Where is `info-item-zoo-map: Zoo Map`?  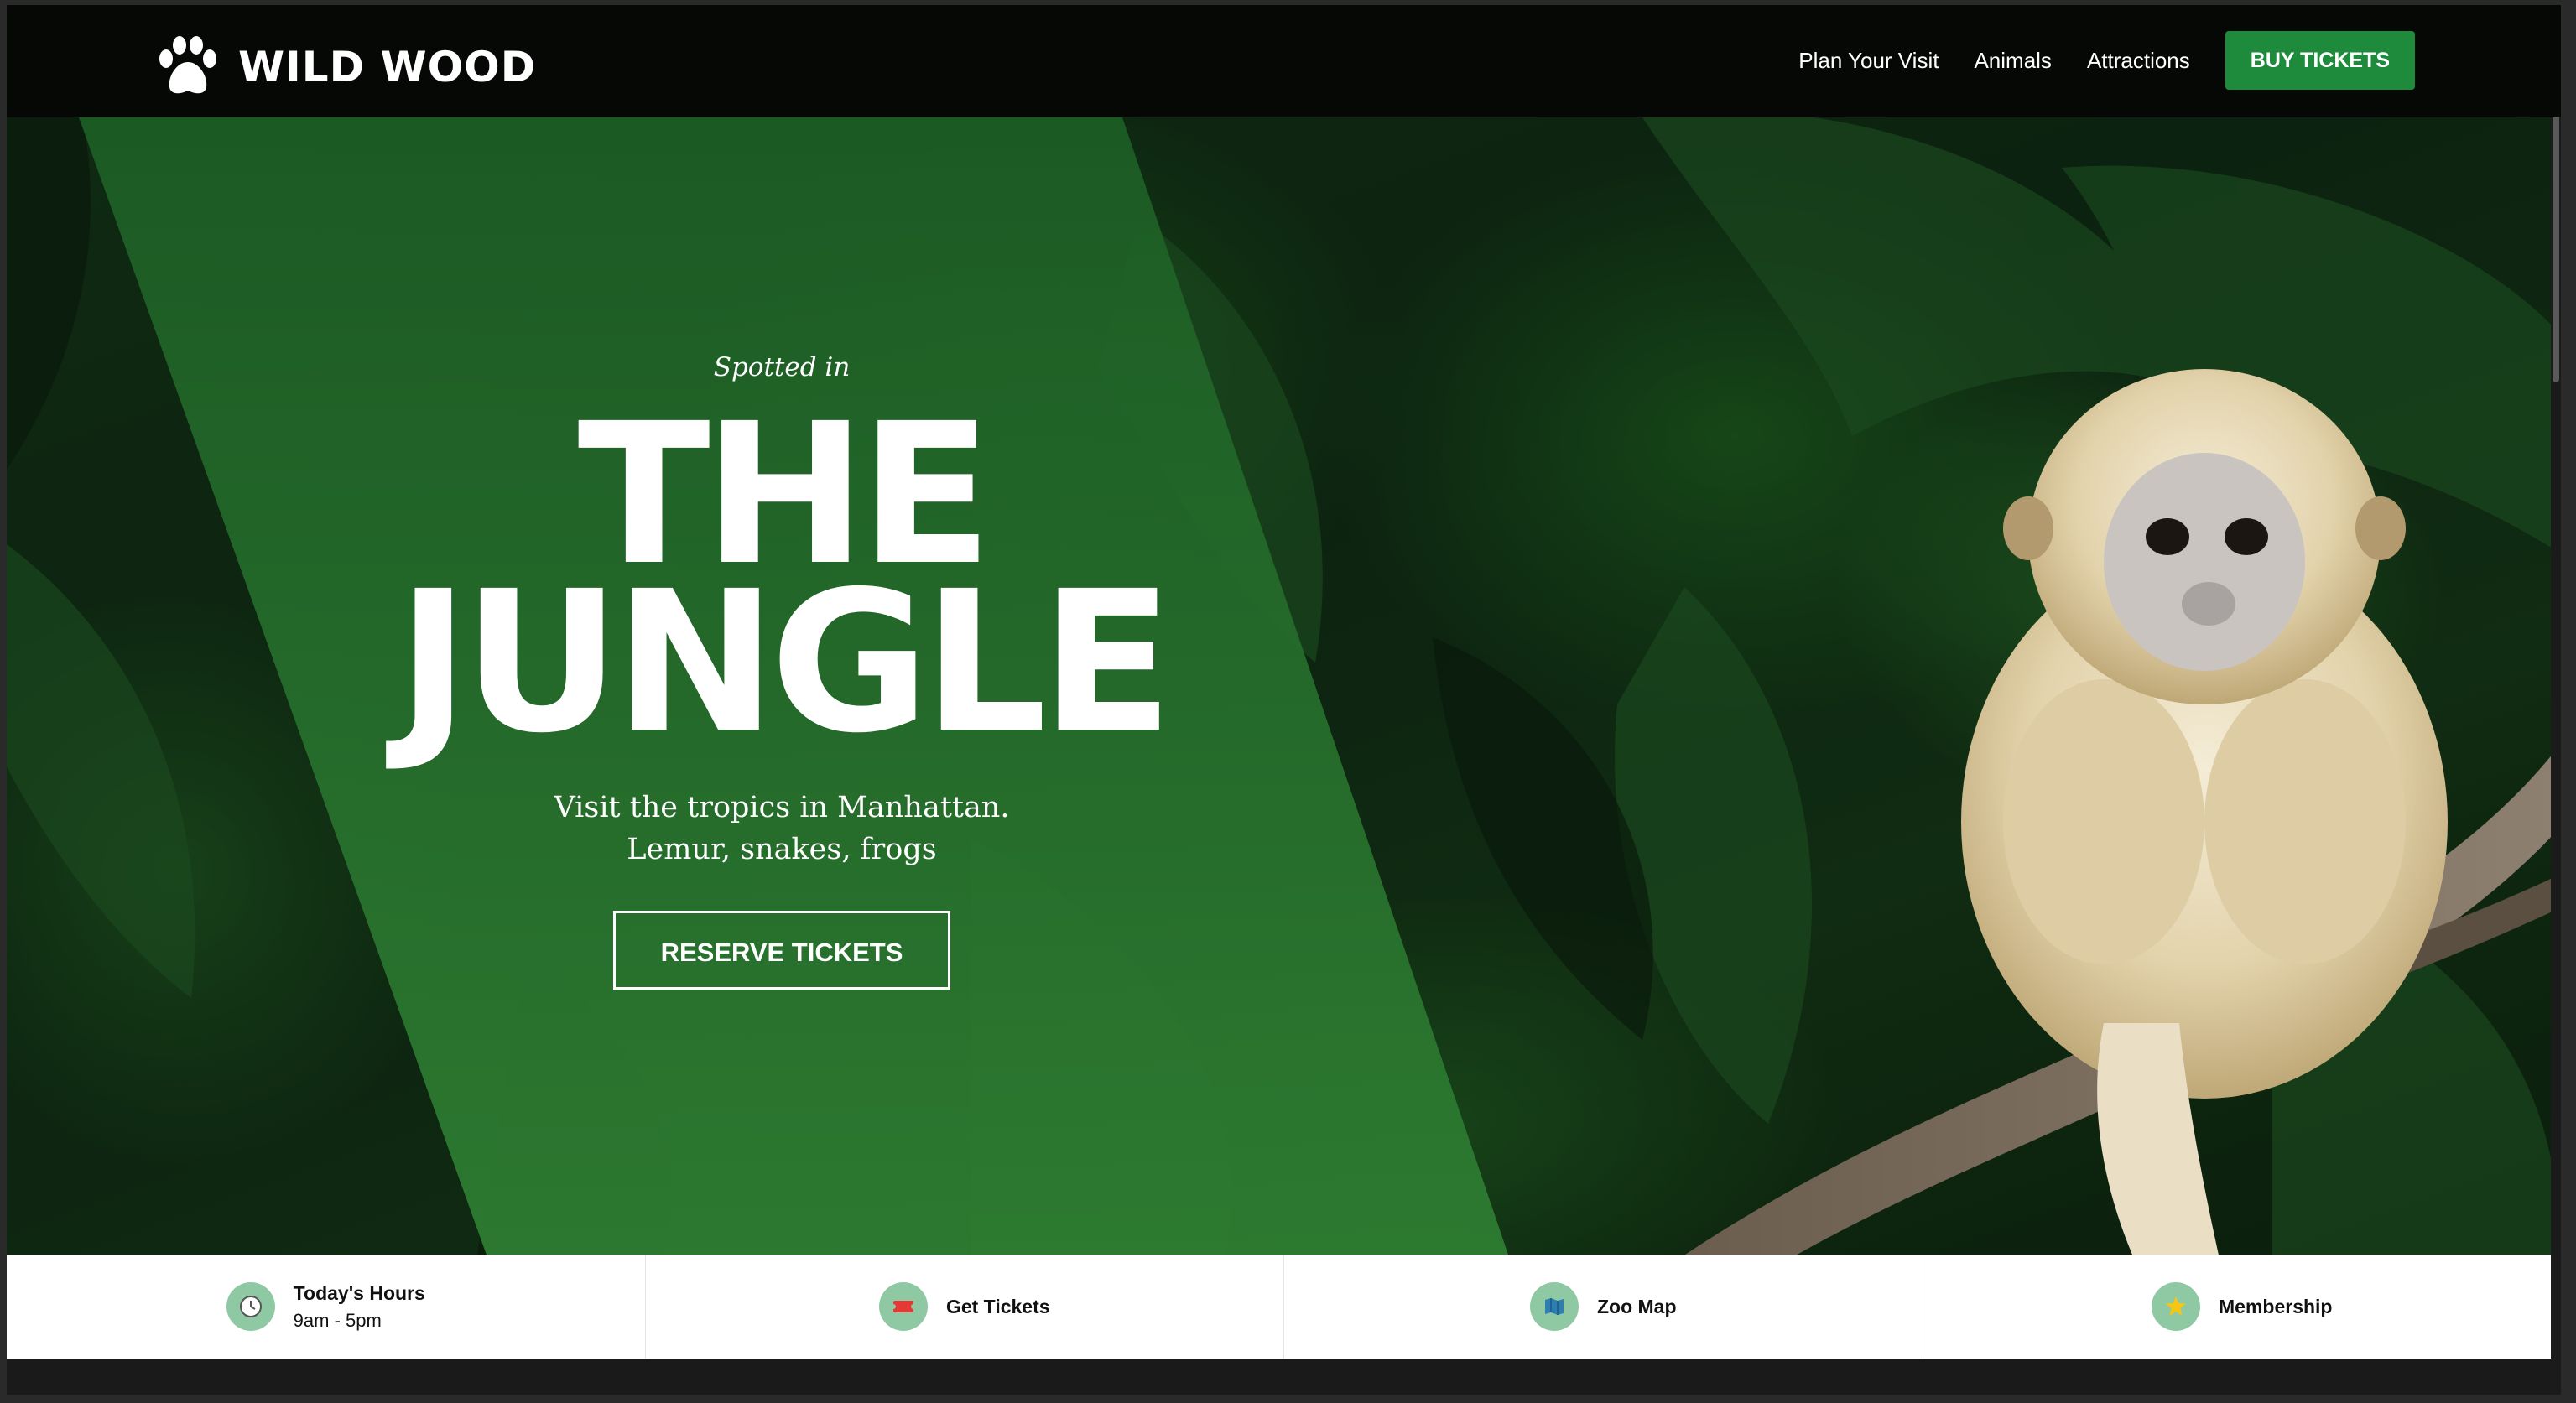 info-item-zoo-map: Zoo Map is located at coordinates (1603, 1307).